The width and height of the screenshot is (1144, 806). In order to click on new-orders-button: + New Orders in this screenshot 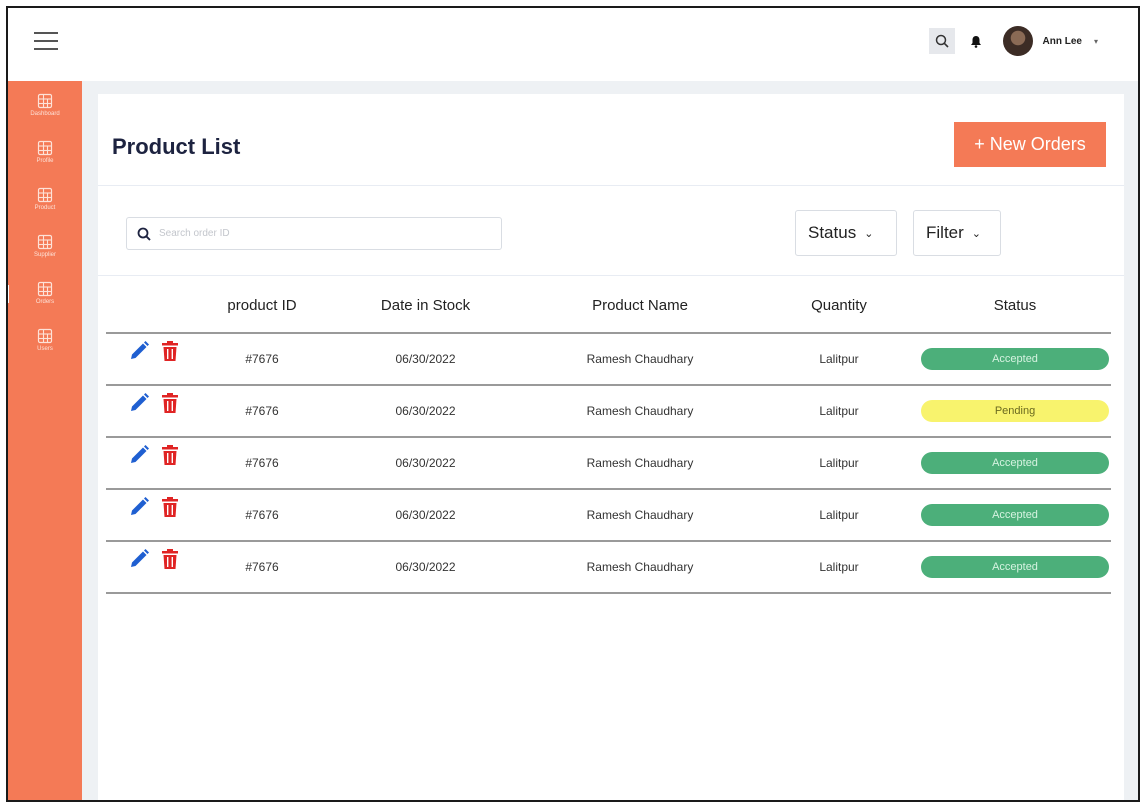, I will do `click(1030, 144)`.